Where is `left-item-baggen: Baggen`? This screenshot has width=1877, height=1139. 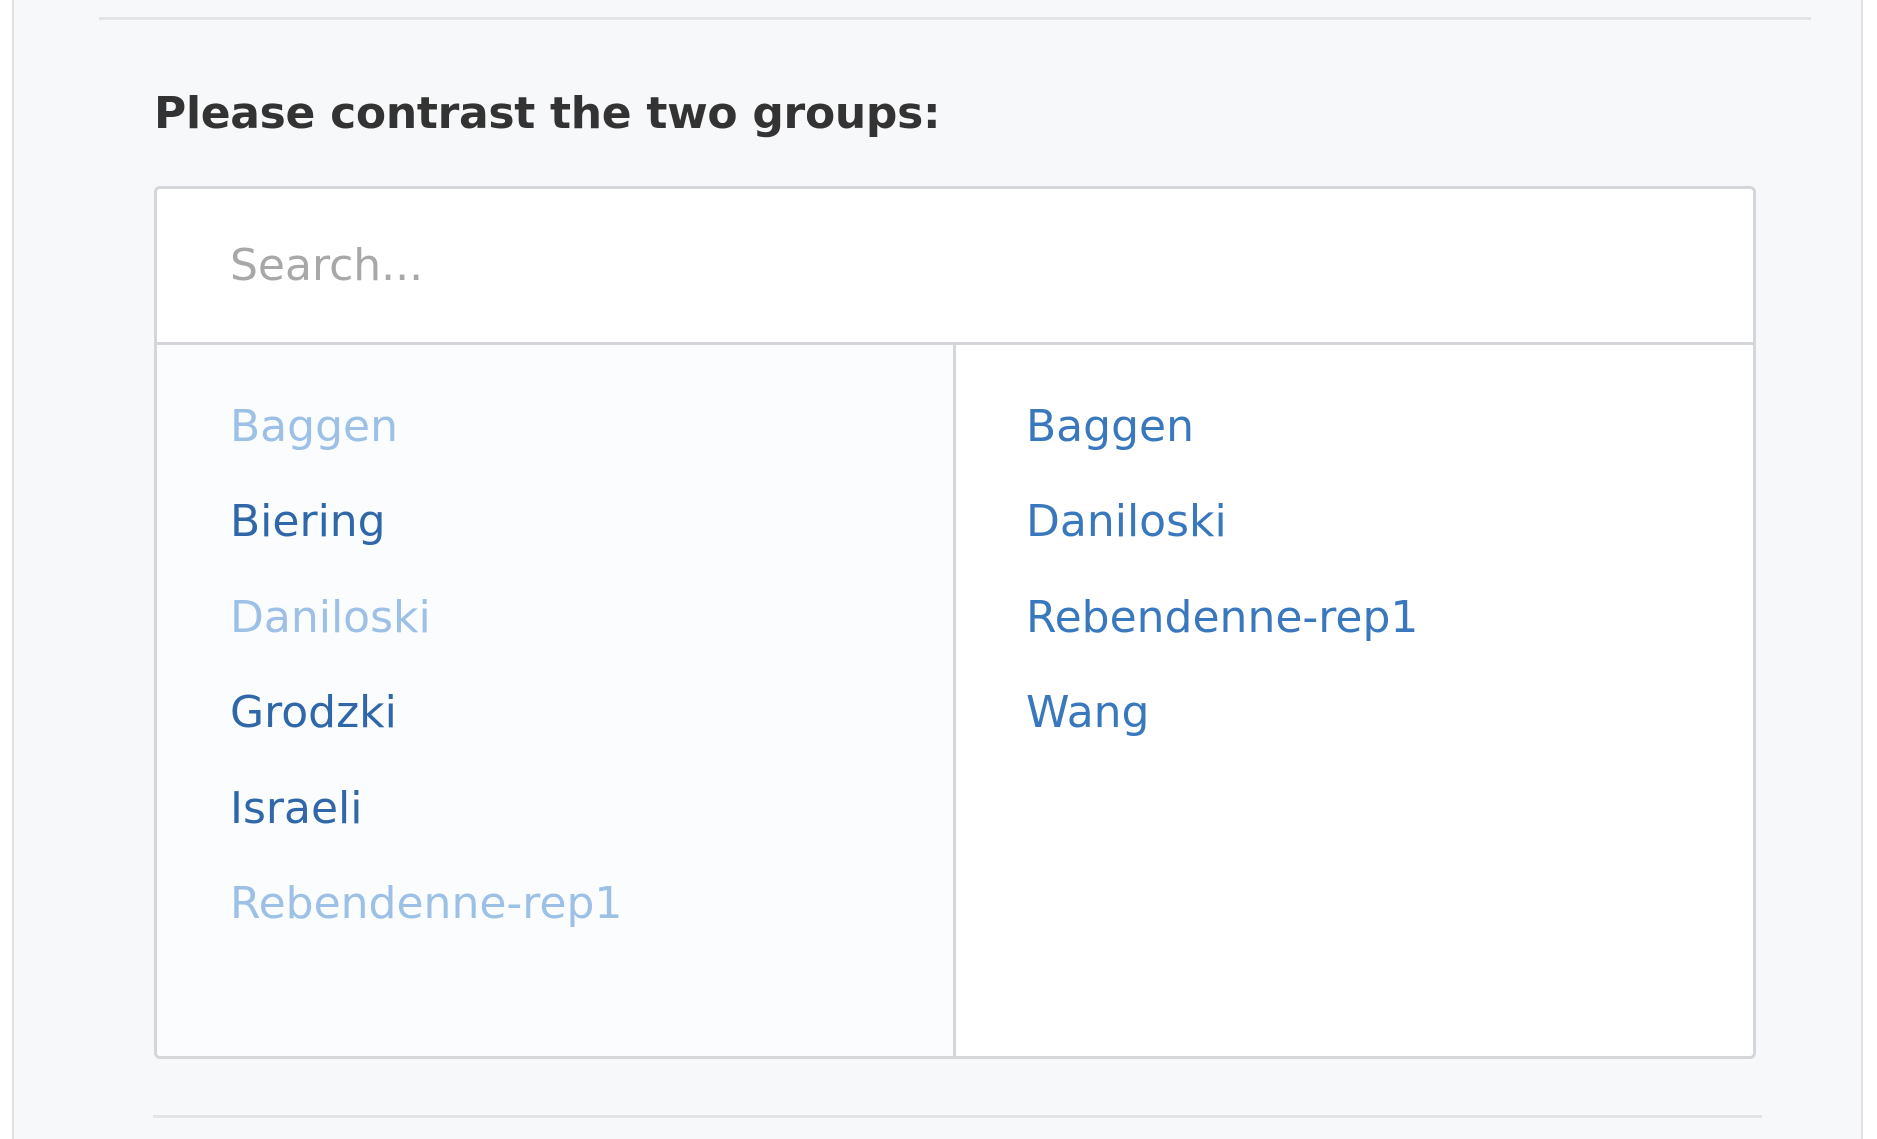
left-item-baggen: Baggen is located at coordinates (314, 426).